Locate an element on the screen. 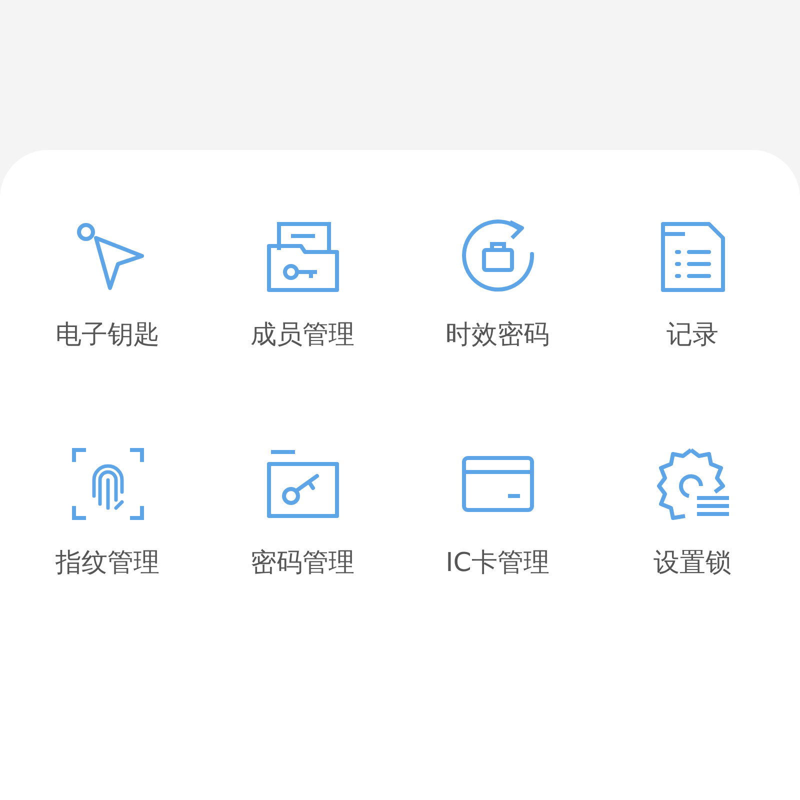 The image size is (800, 800). fingerprint-icon is located at coordinates (108, 484).